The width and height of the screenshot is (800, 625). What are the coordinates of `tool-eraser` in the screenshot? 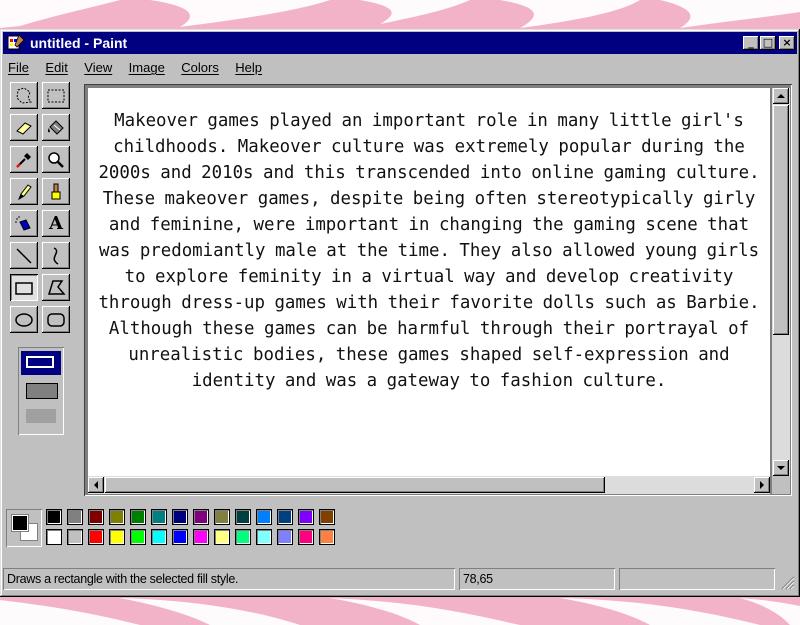 It's located at (24, 127).